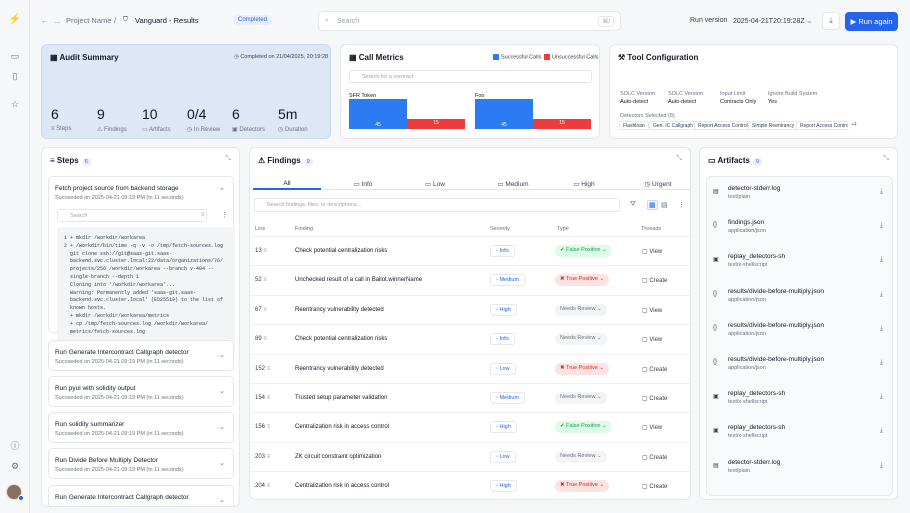 The image size is (910, 513). What do you see at coordinates (748, 402) in the screenshot?
I see `artifact-mime: text/x-shellscript` at bounding box center [748, 402].